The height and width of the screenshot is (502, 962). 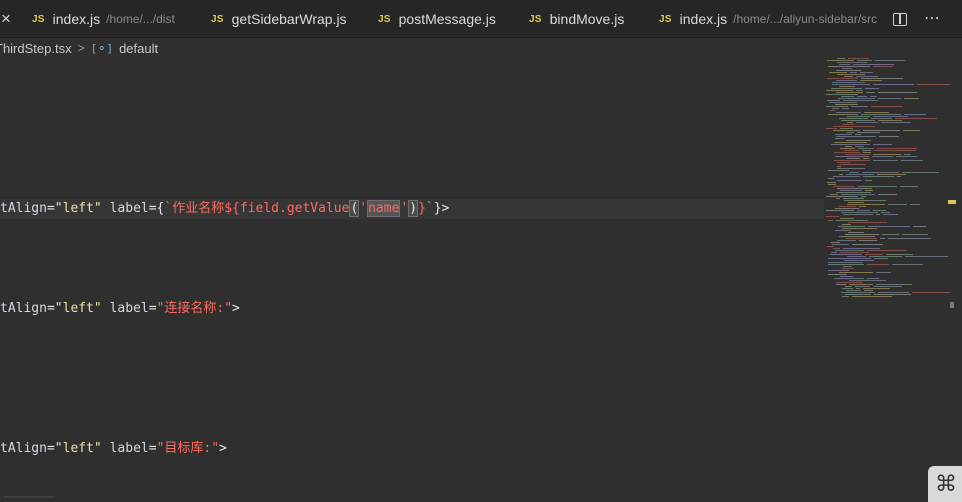 What do you see at coordinates (138, 48) in the screenshot?
I see `breadcrumb-symbol: default` at bounding box center [138, 48].